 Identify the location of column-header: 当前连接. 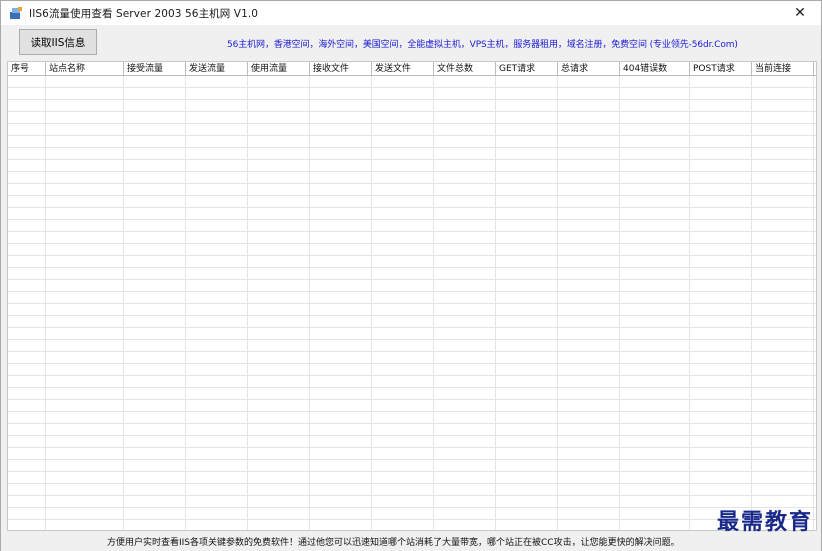
(783, 69).